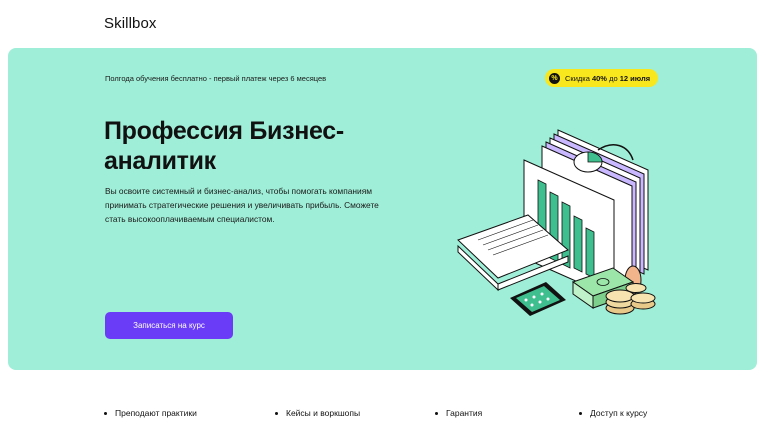 The width and height of the screenshot is (768, 425). What do you see at coordinates (156, 413) in the screenshot?
I see `feature-label: Преподают практики` at bounding box center [156, 413].